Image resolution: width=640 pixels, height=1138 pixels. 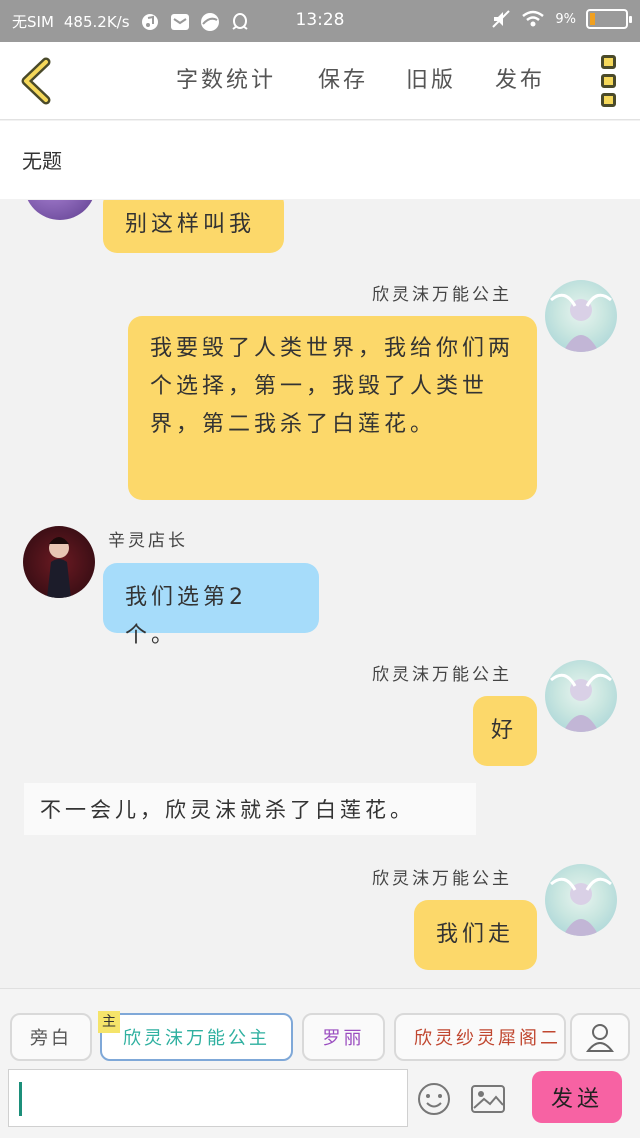 I want to click on character-tab-second: 罗丽, so click(x=343, y=1037).